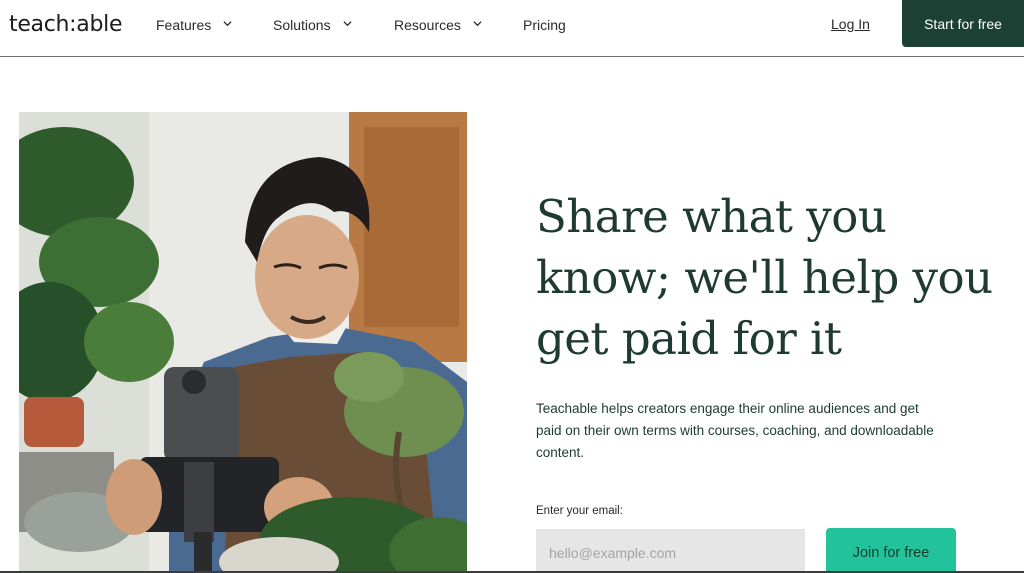  What do you see at coordinates (302, 25) in the screenshot?
I see `nav-solutions-label: Solutions` at bounding box center [302, 25].